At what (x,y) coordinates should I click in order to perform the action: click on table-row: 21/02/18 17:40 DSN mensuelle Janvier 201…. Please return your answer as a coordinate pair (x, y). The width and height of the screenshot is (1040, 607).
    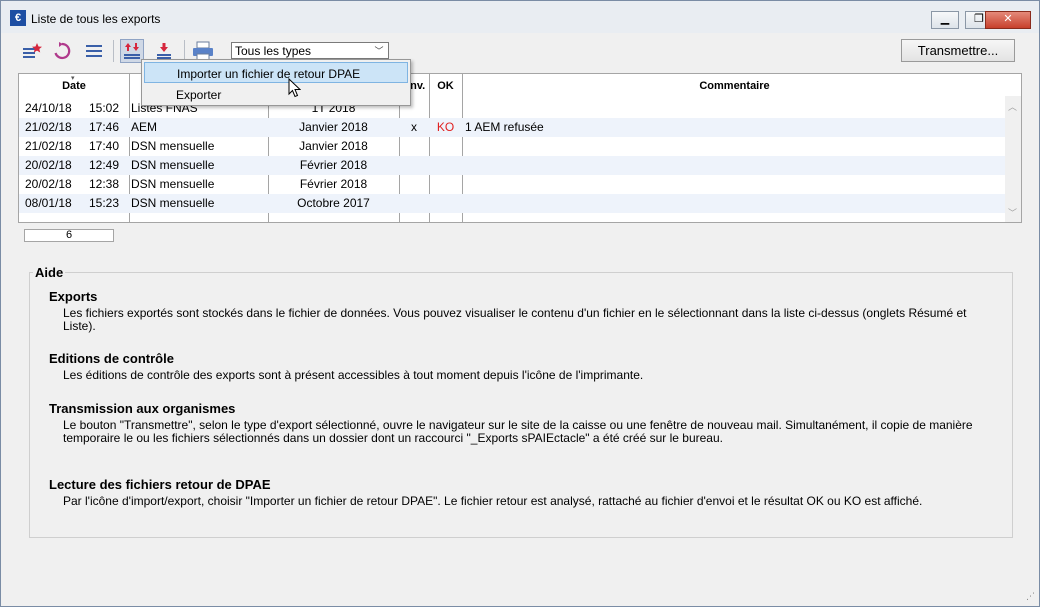
    Looking at the image, I should click on (513, 146).